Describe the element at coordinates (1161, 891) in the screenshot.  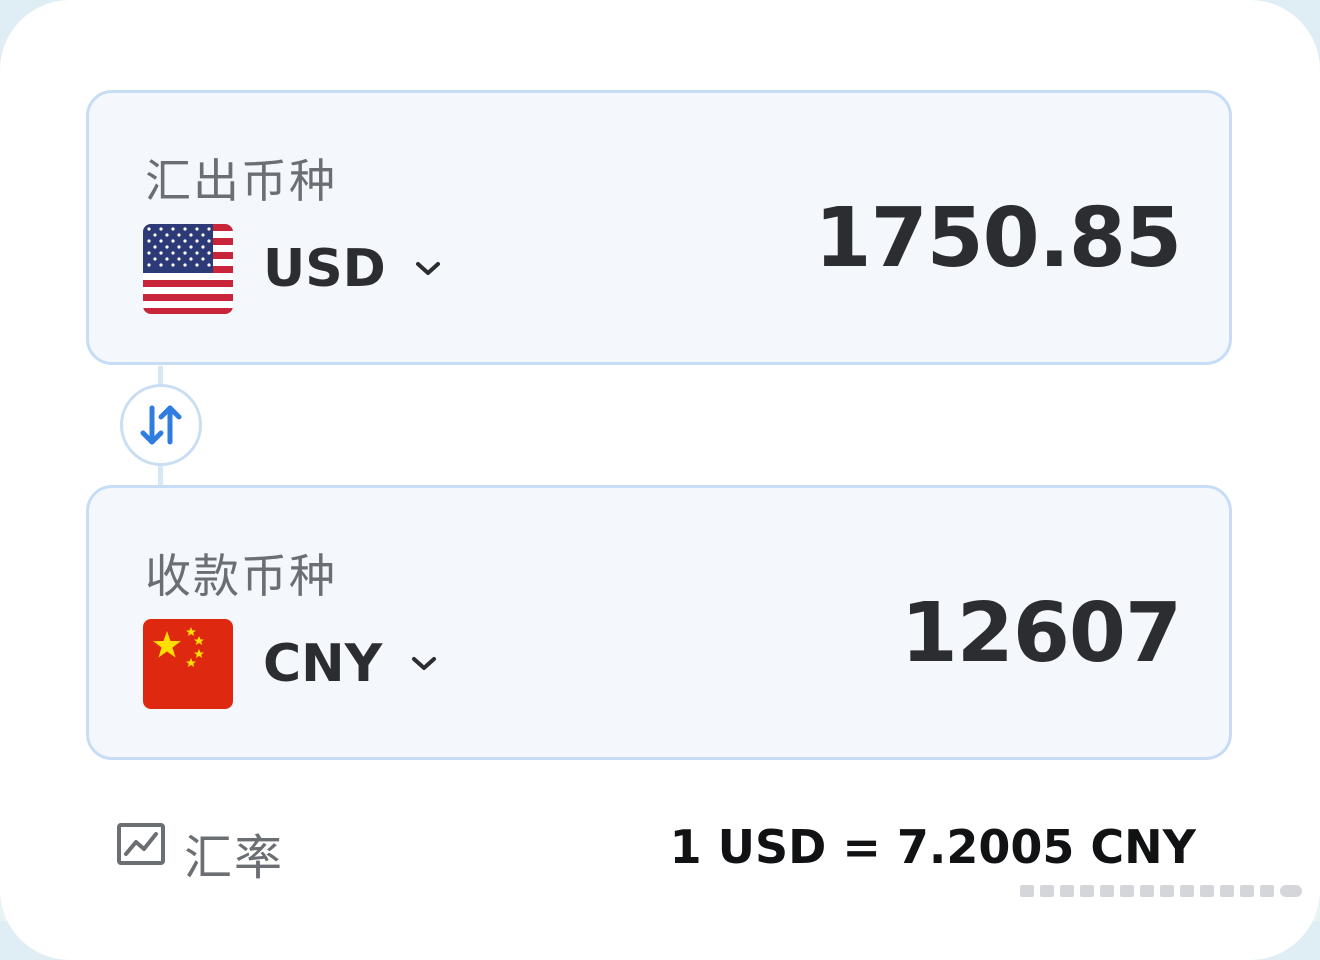
I see `watermark-decoration` at that location.